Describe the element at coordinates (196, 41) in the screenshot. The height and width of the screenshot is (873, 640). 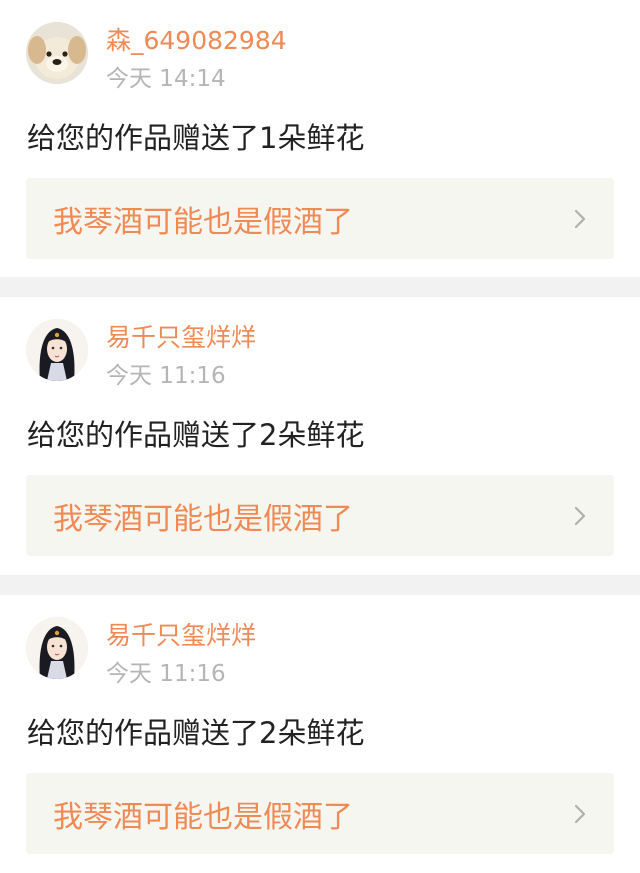
I see `username: 森_649082984` at that location.